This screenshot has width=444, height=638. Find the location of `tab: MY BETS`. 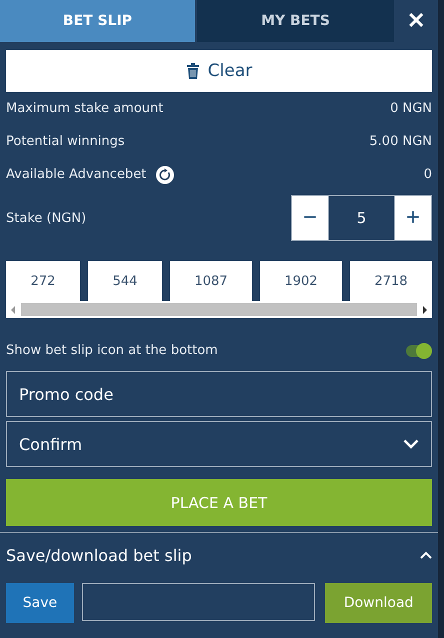

tab: MY BETS is located at coordinates (295, 21).